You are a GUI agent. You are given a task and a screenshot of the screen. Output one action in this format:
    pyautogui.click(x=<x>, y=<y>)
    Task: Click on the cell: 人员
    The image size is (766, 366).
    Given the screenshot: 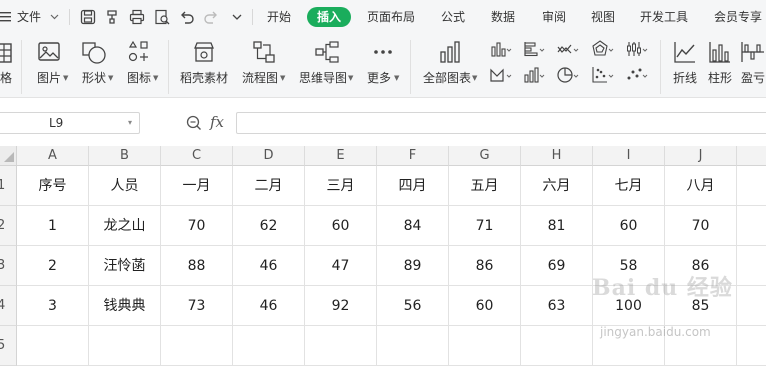 What is the action you would take?
    pyautogui.click(x=125, y=186)
    